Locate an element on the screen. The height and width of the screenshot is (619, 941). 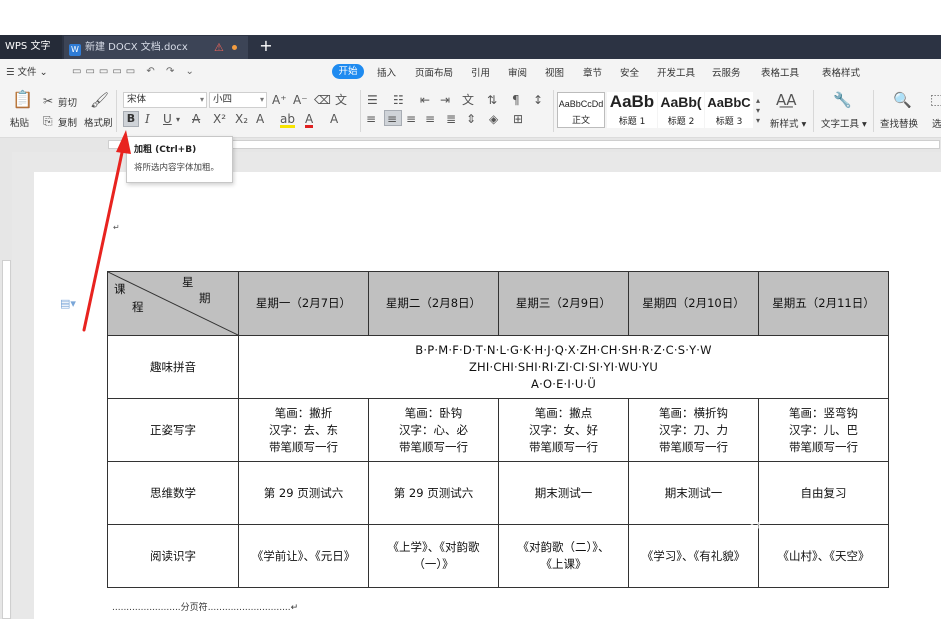
shading-icon: ◈ is located at coordinates (493, 119).